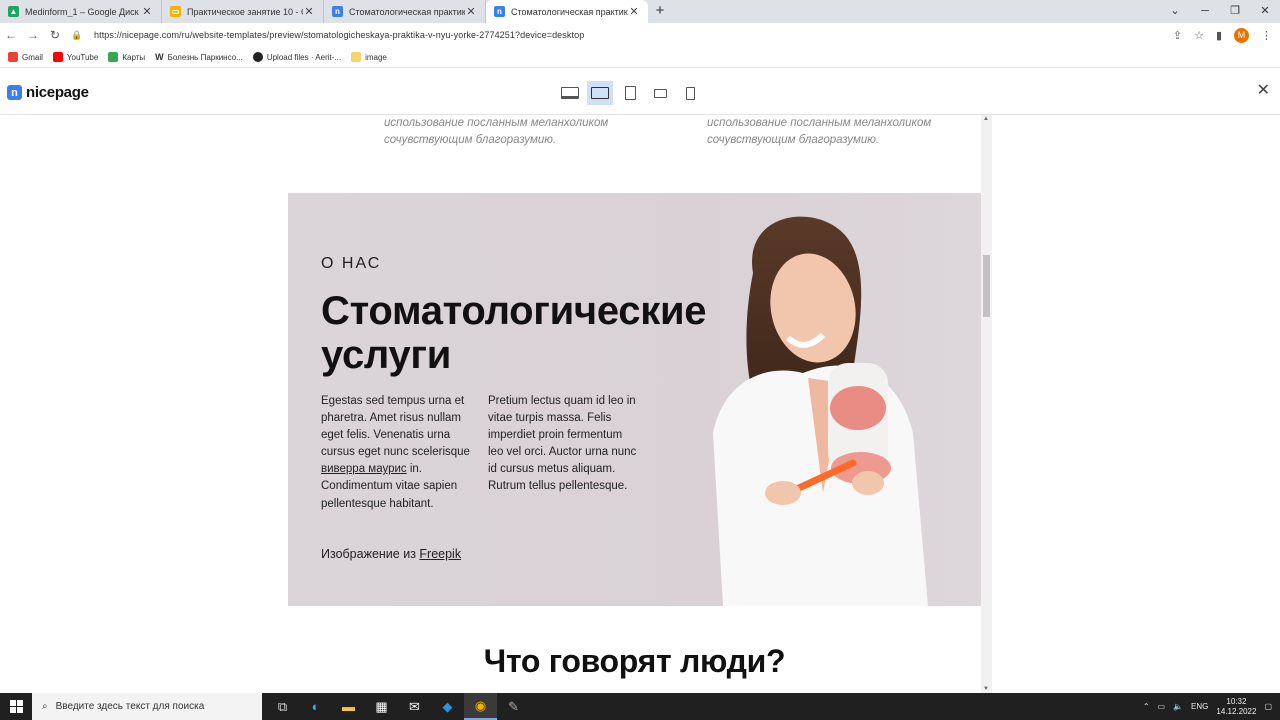 Image resolution: width=1280 pixels, height=720 pixels. I want to click on paint-icon: ✎, so click(513, 706).